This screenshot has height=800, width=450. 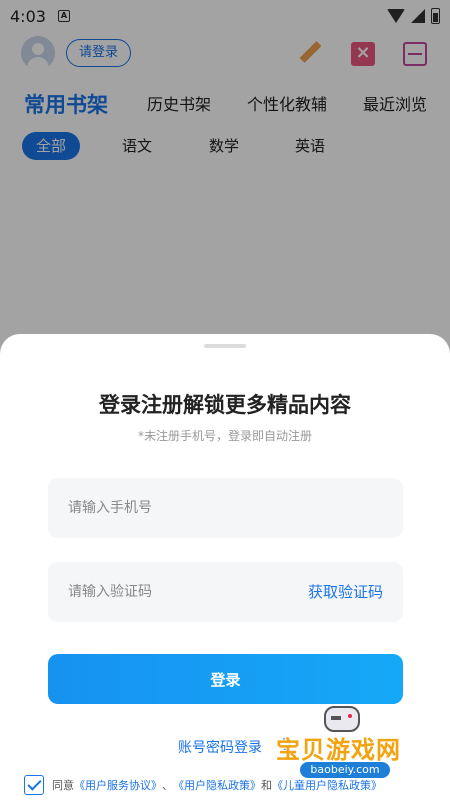 I want to click on watermark-logo: 宝贝游戏网 baobeiy.com, so click(x=363, y=745).